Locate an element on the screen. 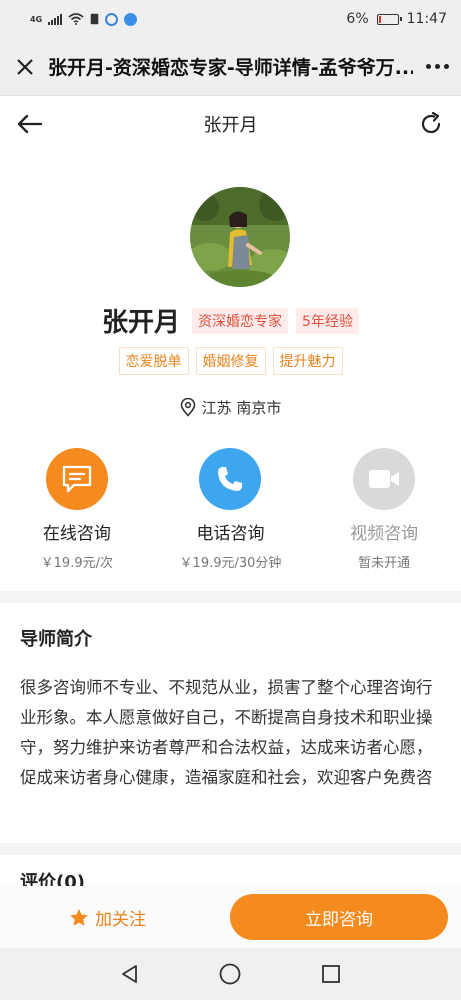  consult-video: 视频咨询 暂未开通 is located at coordinates (384, 509).